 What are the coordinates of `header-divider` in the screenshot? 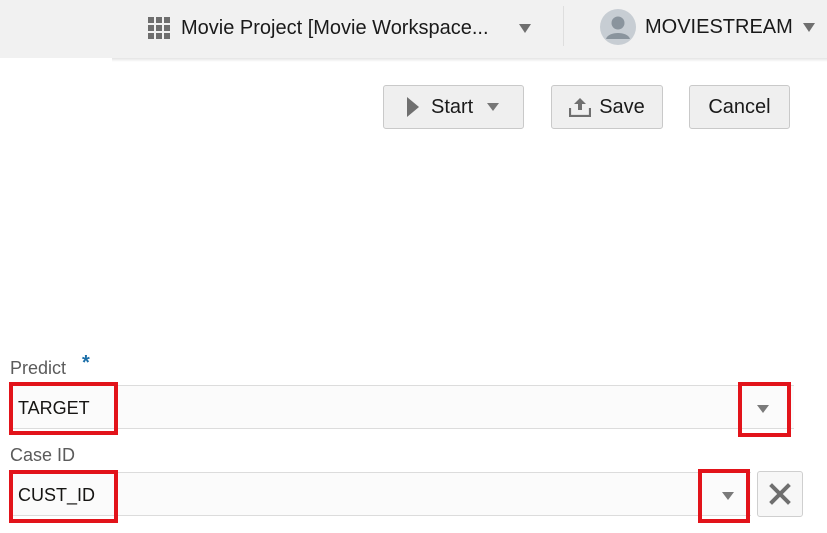 It's located at (563, 26).